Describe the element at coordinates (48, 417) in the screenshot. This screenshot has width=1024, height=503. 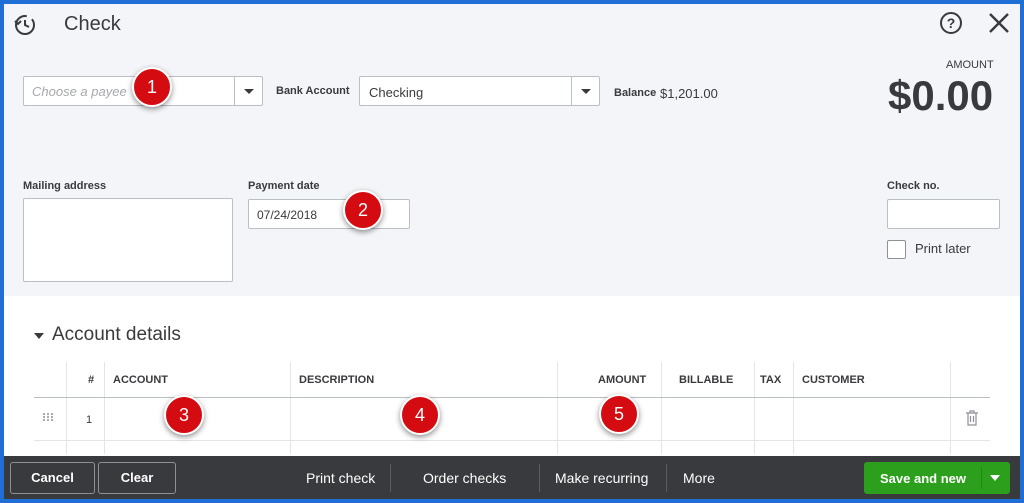
I see `drag-handle-icon` at that location.